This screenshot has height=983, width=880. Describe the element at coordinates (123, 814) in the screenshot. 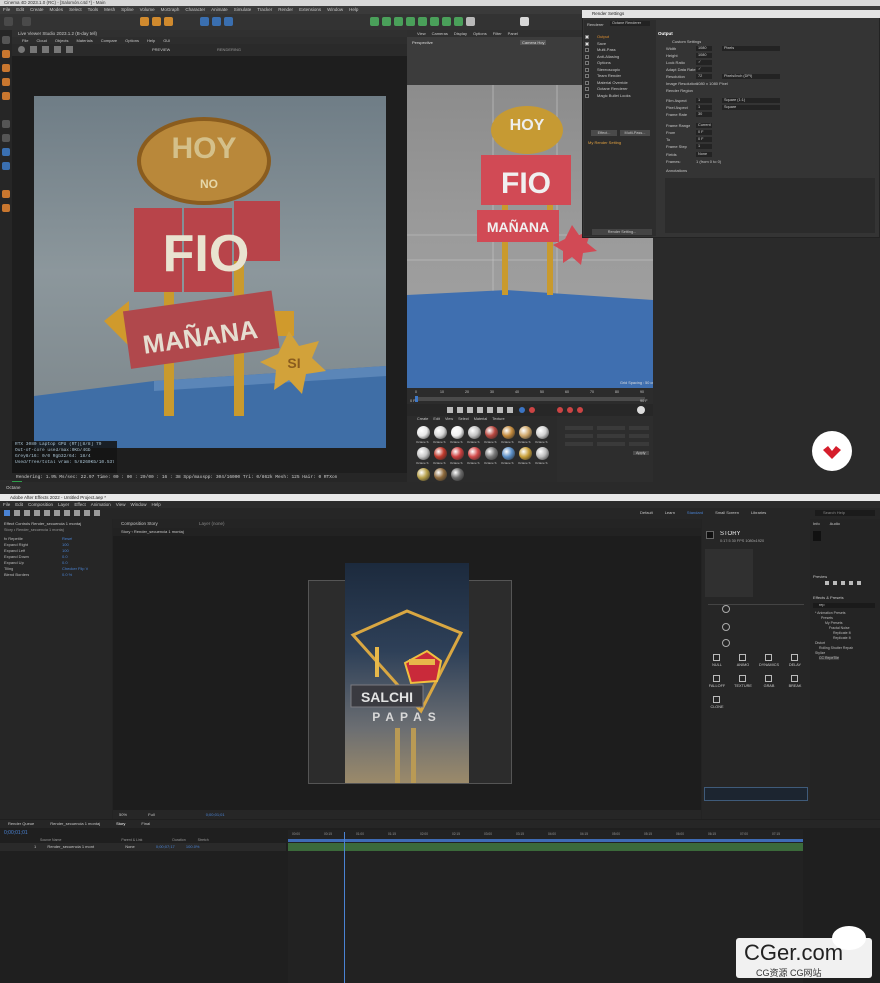

I see `zoom-select: 50%` at that location.